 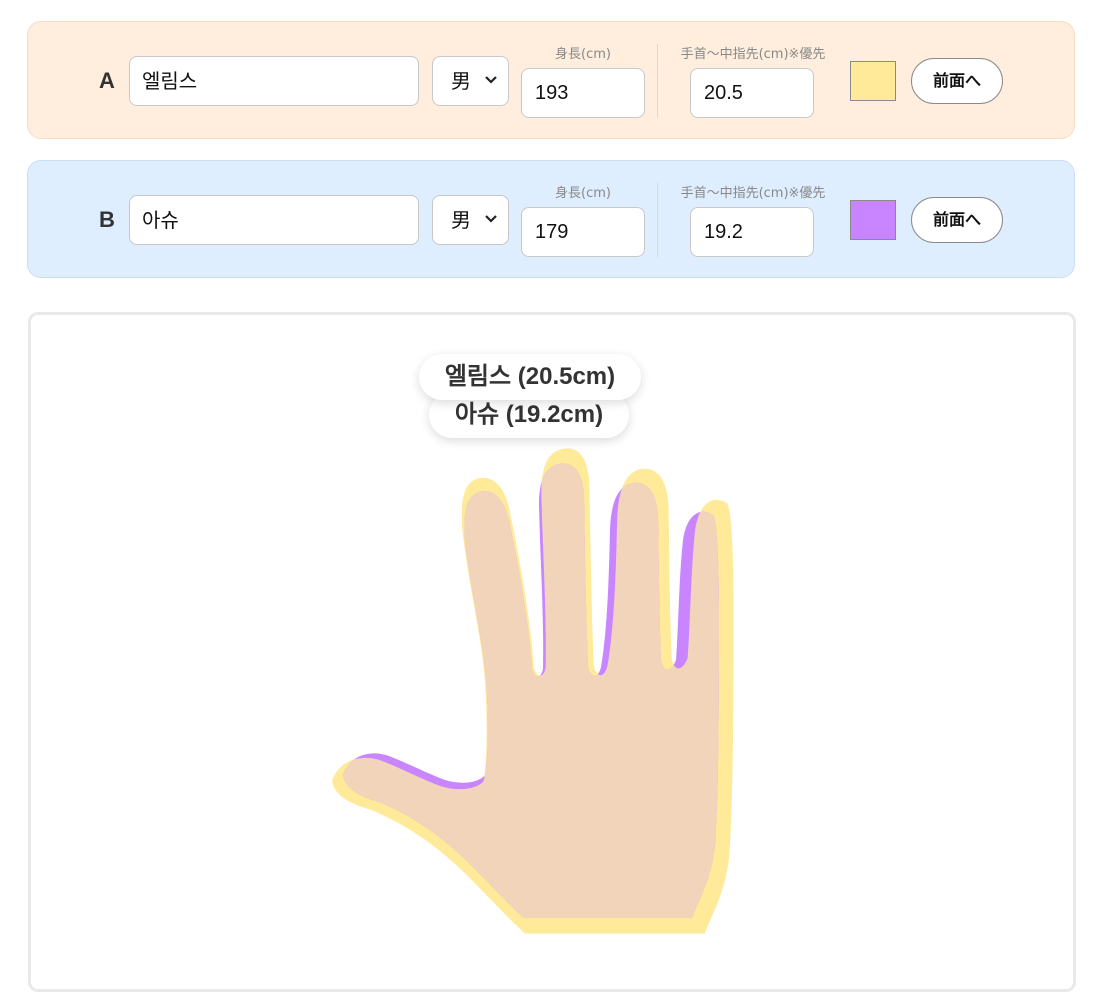 What do you see at coordinates (583, 54) in the screenshot?
I see `person-a-height-caption: 身長(cm)` at bounding box center [583, 54].